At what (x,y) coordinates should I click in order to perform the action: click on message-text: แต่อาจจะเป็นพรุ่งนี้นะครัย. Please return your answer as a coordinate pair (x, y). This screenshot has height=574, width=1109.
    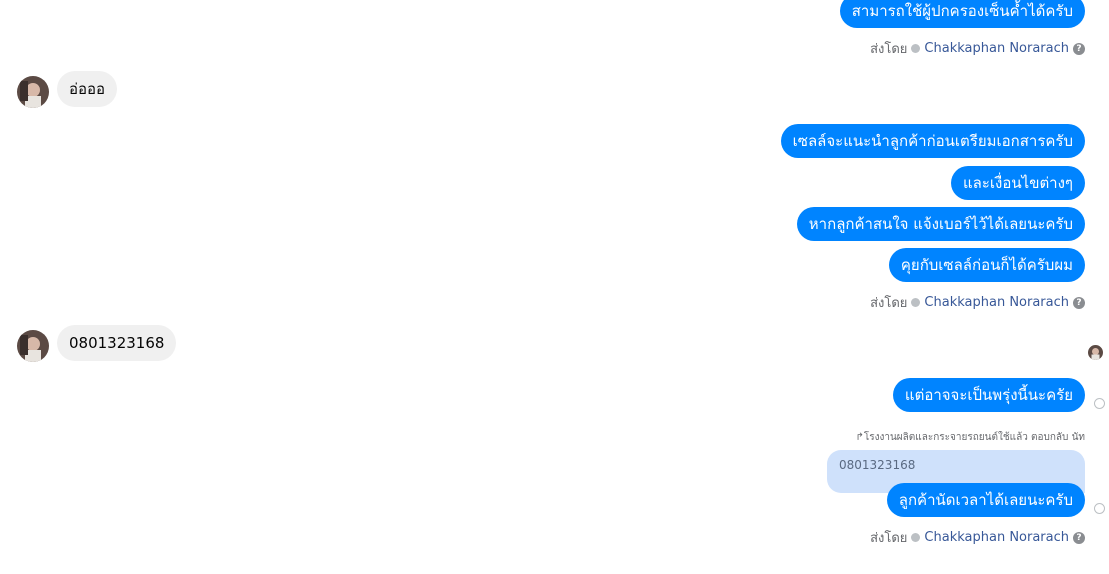
    Looking at the image, I should click on (988, 395).